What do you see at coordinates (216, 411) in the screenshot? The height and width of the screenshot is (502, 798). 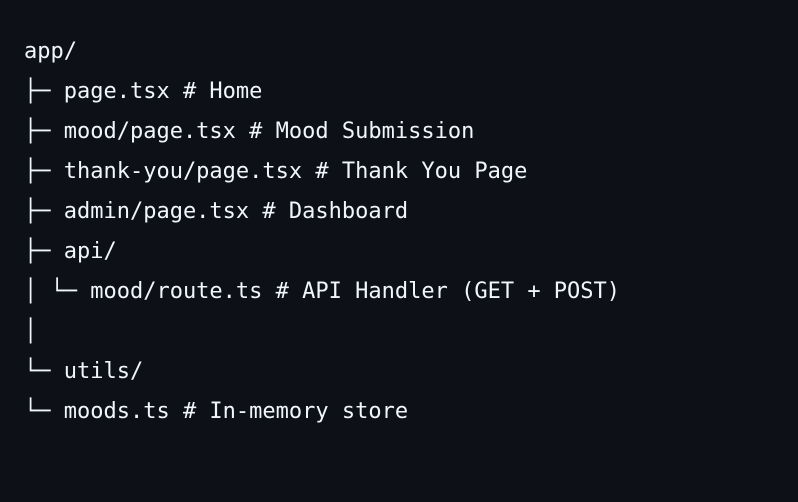 I see `tree-line-moods: └─ moods.ts # In-memory store` at bounding box center [216, 411].